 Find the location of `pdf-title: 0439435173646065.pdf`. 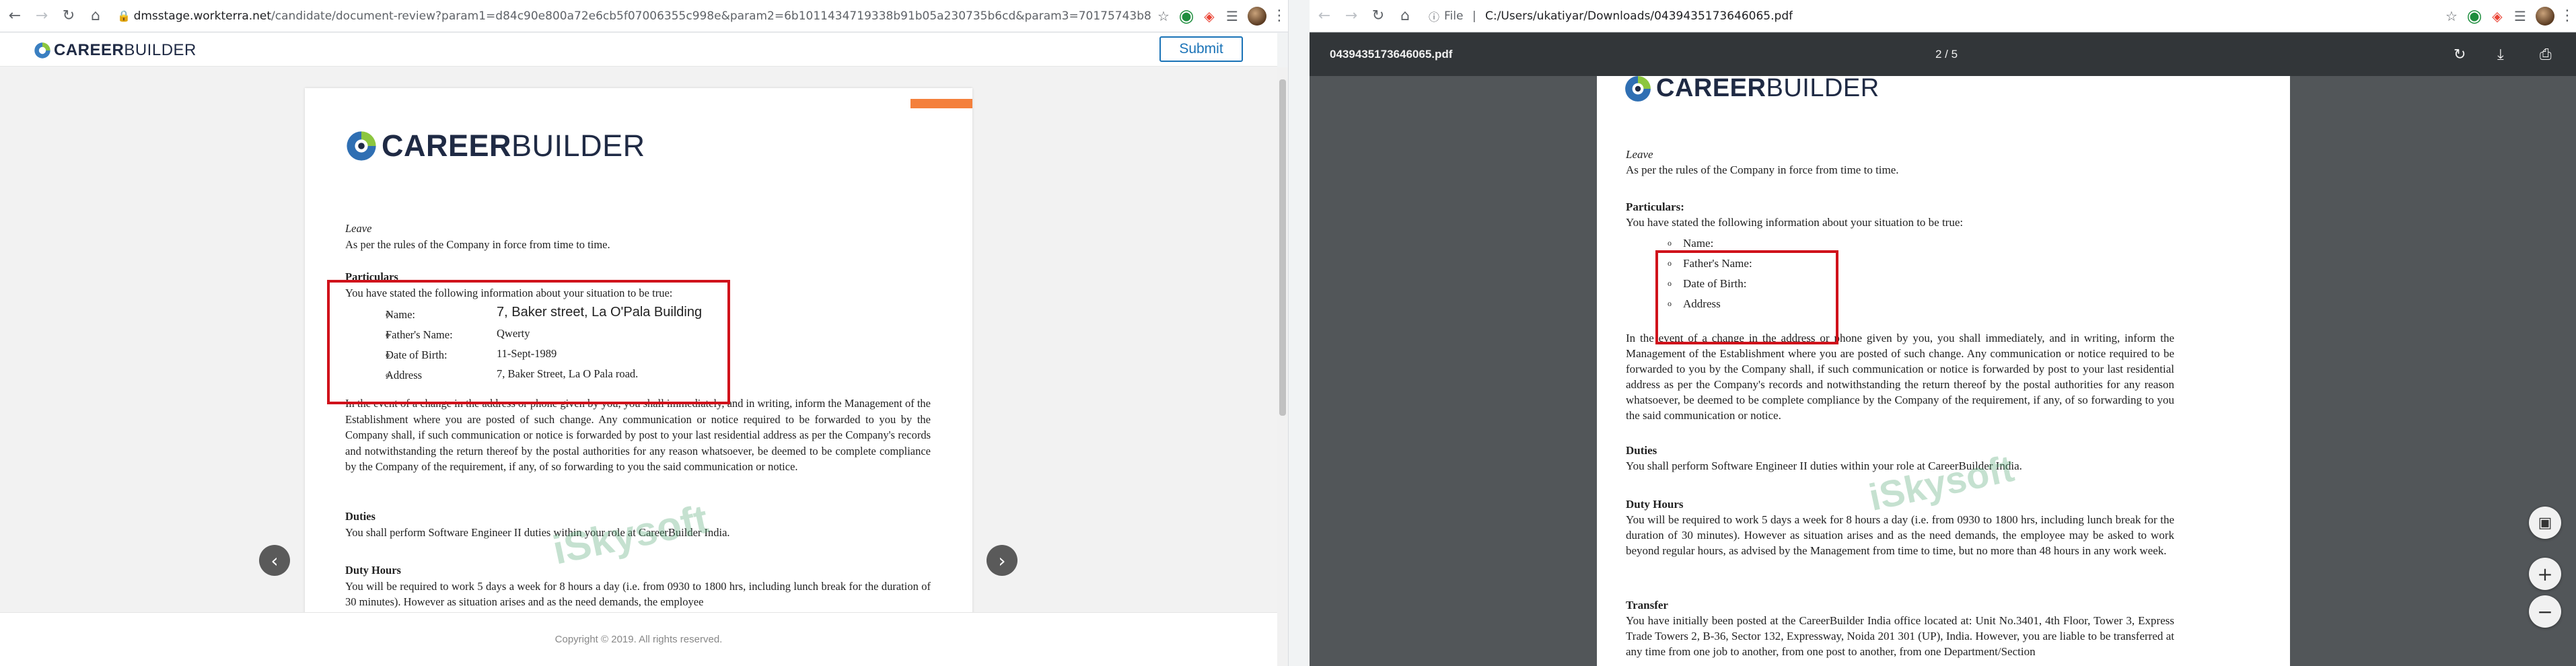

pdf-title: 0439435173646065.pdf is located at coordinates (1391, 54).